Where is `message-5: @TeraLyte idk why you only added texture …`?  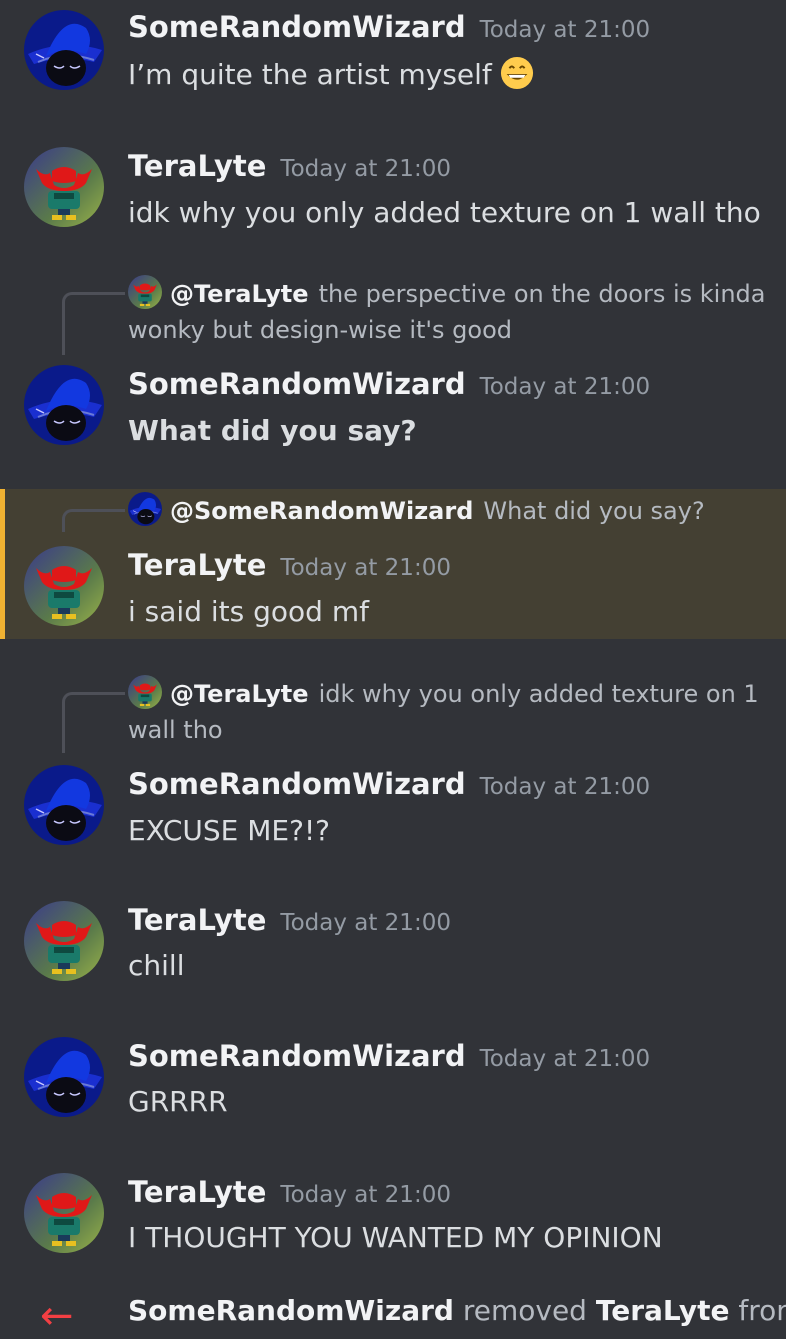 message-5: @TeraLyte idk why you only added texture … is located at coordinates (393, 762).